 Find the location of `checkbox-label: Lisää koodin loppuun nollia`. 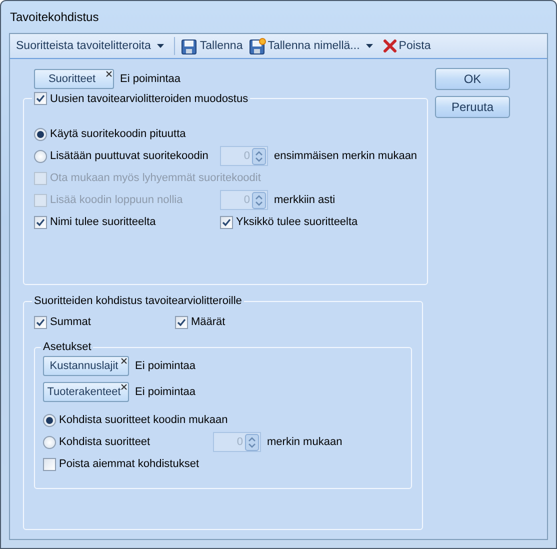

checkbox-label: Lisää koodin loppuun nollia is located at coordinates (116, 200).